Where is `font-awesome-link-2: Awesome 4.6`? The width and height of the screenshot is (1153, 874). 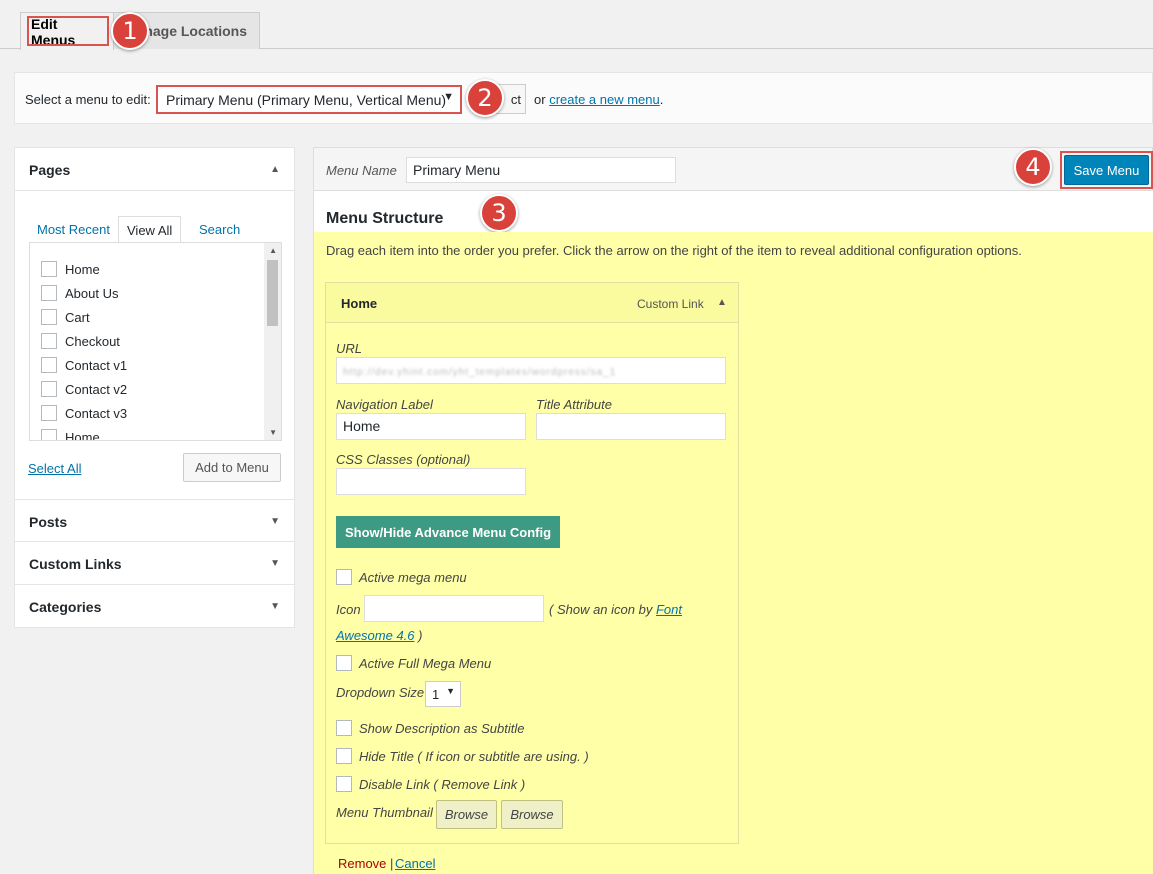
font-awesome-link-2: Awesome 4.6 is located at coordinates (375, 635).